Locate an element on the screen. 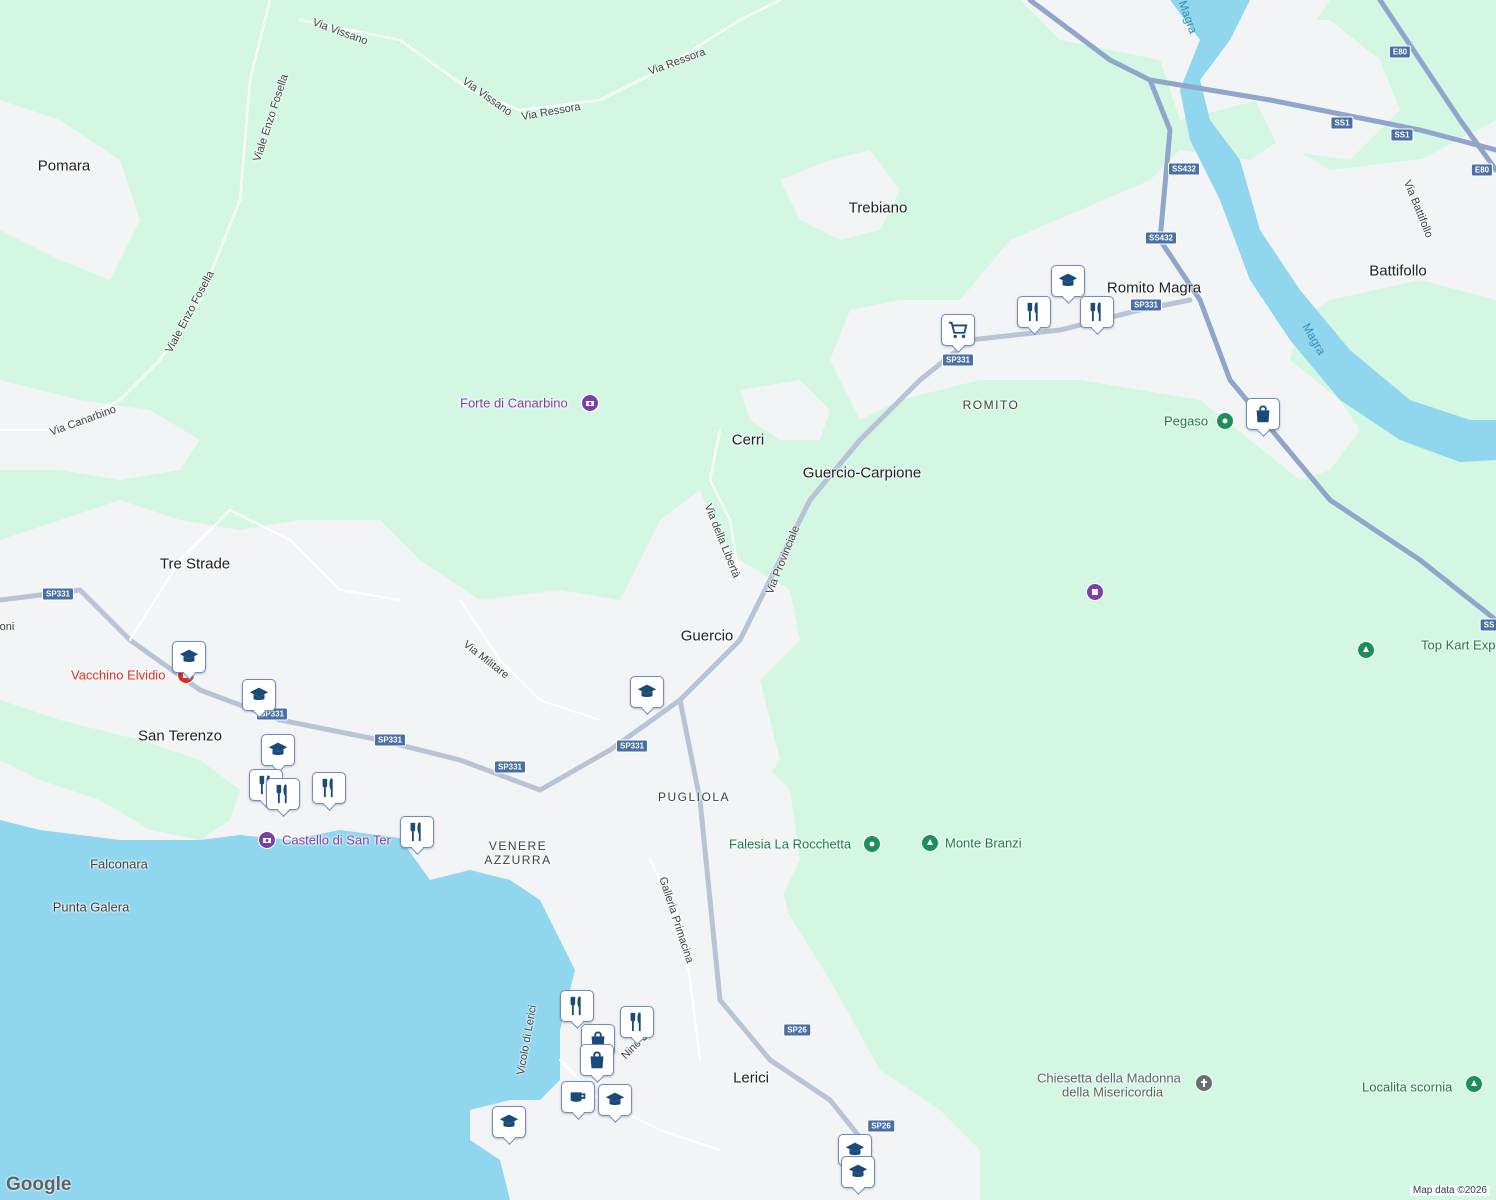 This screenshot has height=1200, width=1496. road-shield: SS is located at coordinates (1487, 625).